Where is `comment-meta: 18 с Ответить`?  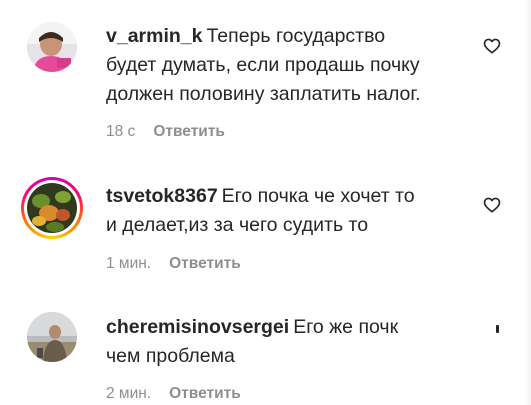
comment-meta: 18 с Ответить is located at coordinates (165, 132).